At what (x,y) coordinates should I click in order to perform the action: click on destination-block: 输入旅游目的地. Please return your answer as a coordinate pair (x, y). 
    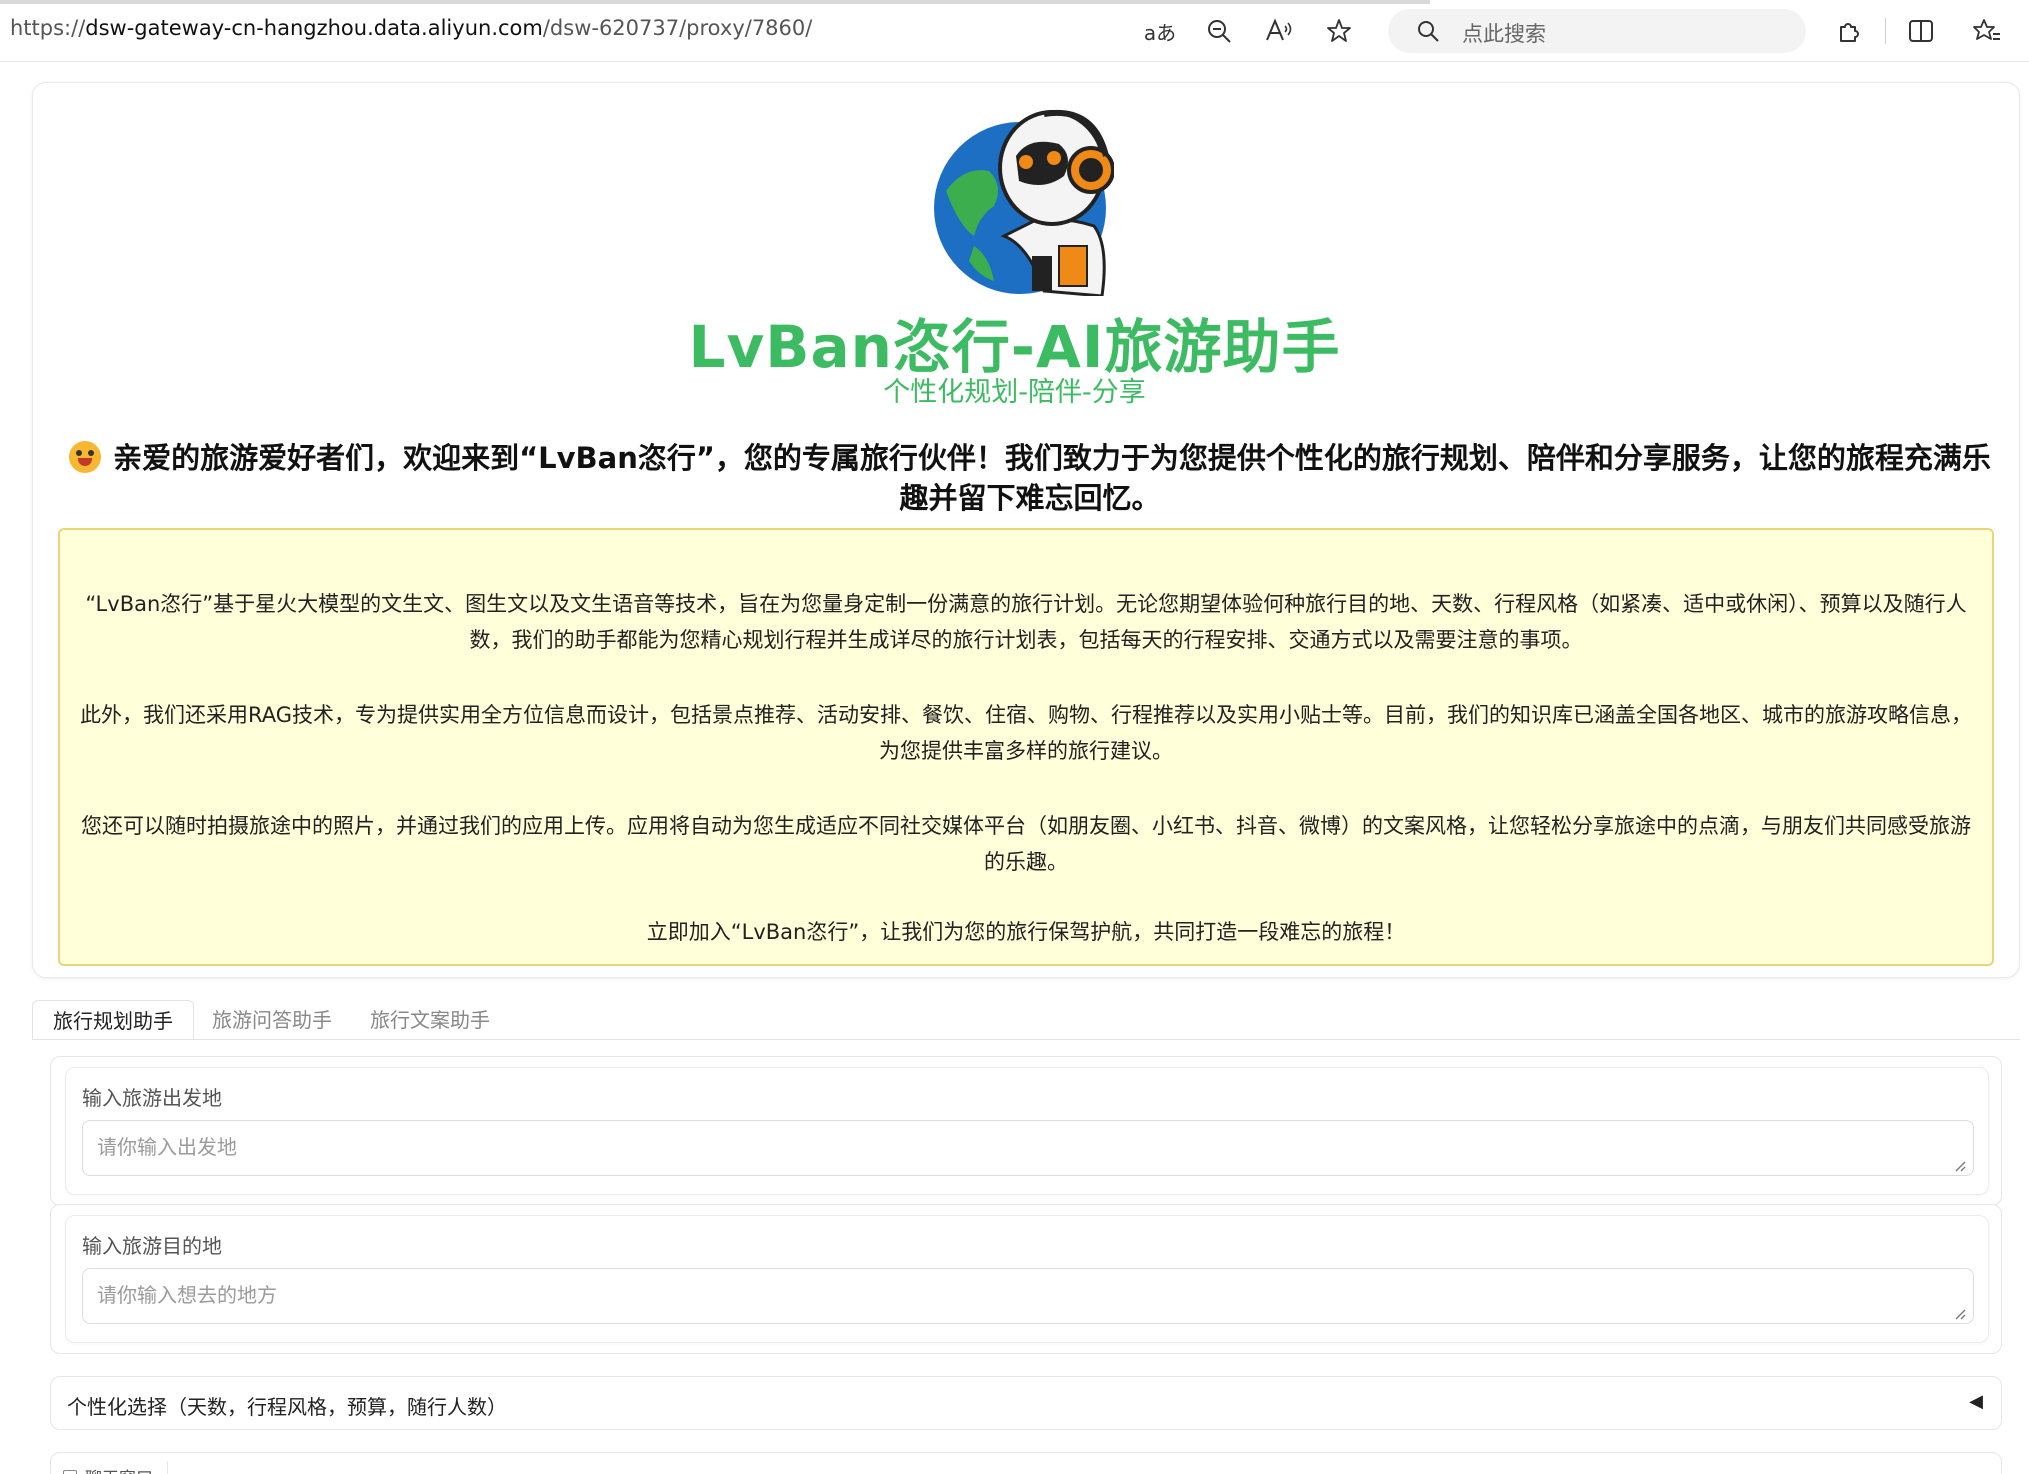
    Looking at the image, I should click on (1027, 1279).